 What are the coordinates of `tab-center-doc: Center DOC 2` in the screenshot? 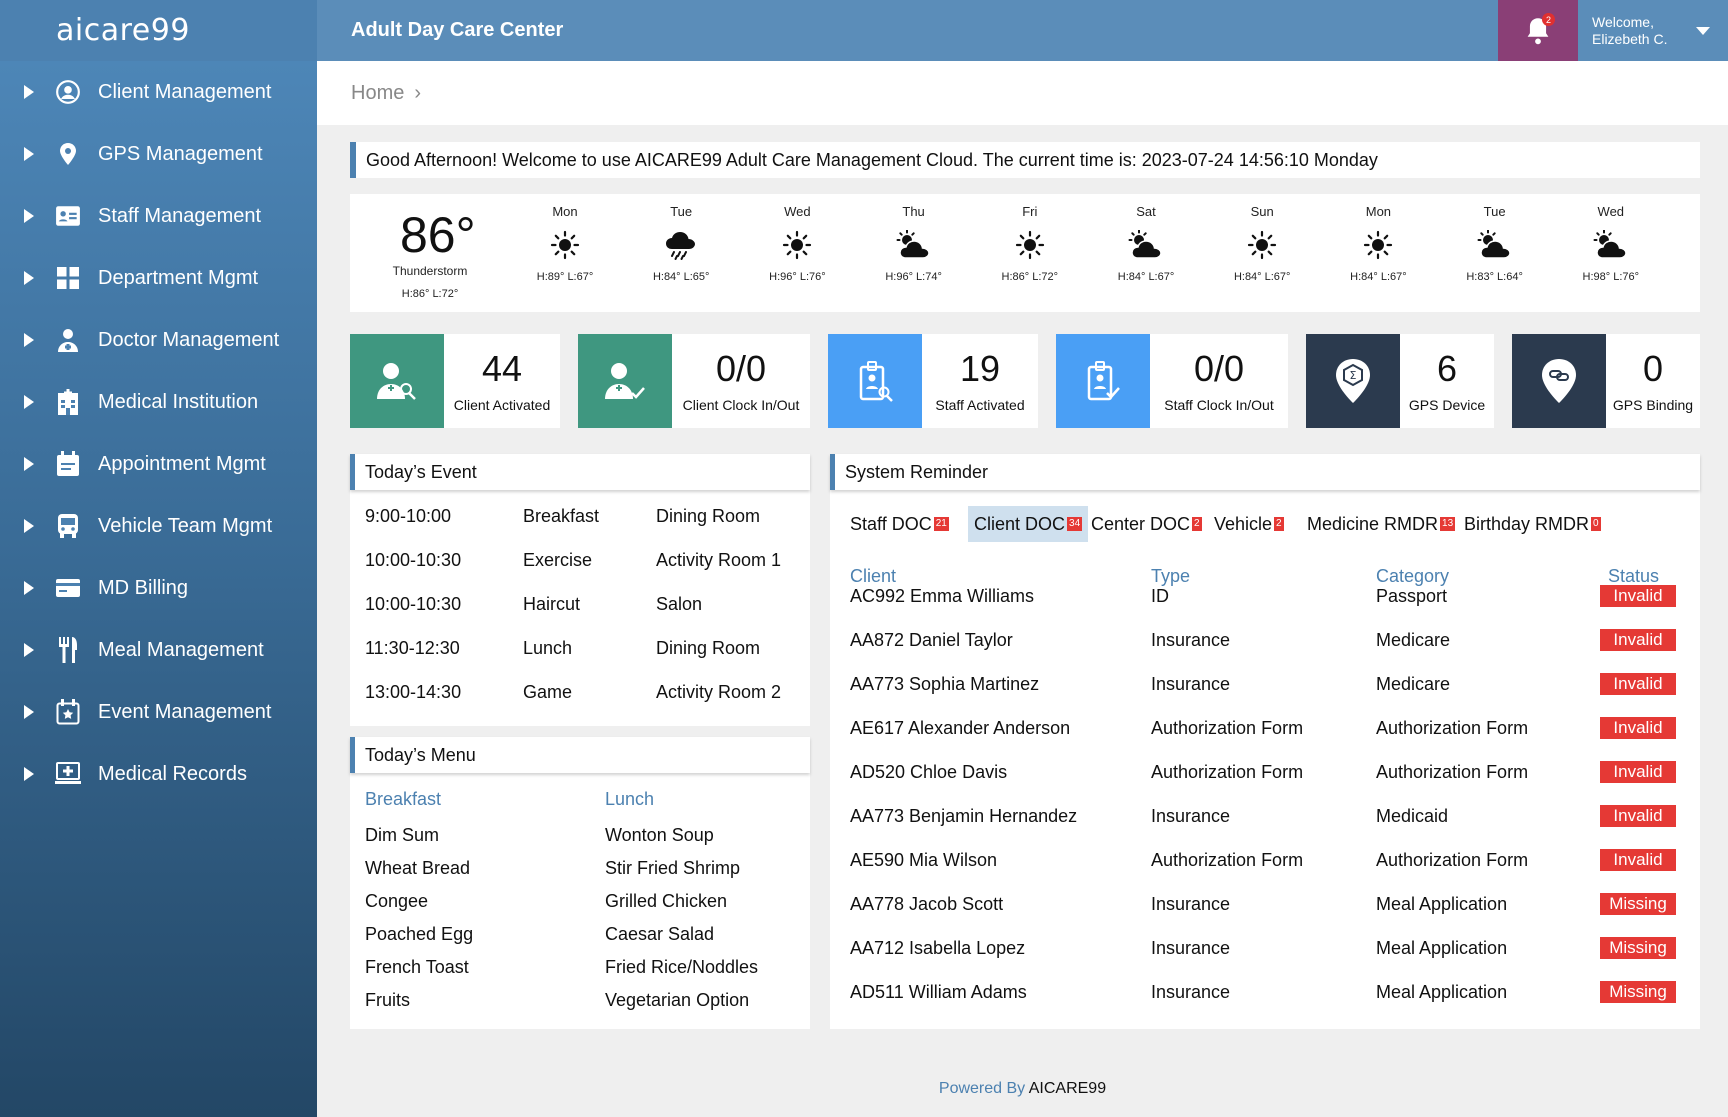 It's located at (1146, 524).